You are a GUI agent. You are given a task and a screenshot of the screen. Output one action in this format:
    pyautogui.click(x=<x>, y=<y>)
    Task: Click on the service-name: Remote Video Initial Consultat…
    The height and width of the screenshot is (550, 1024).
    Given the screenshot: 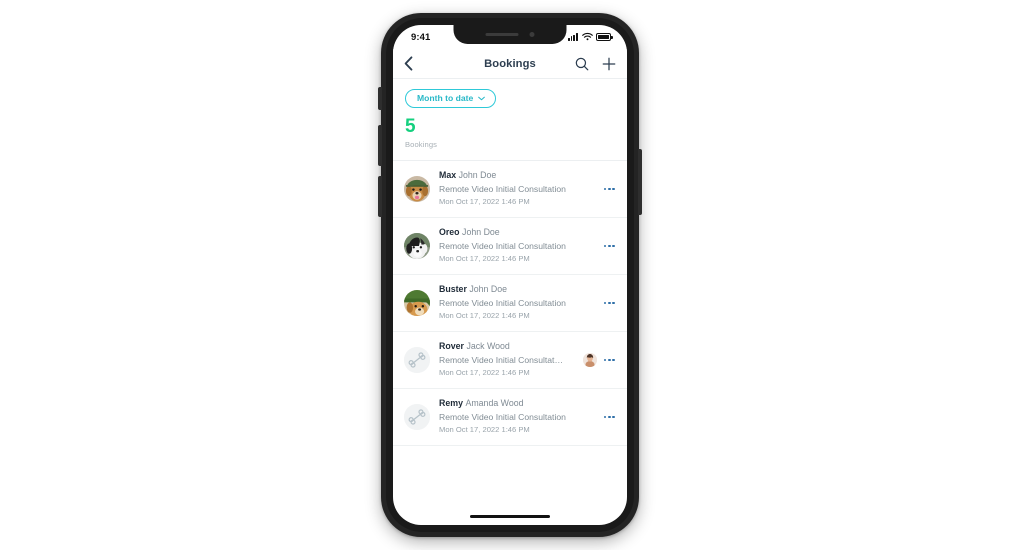 What is the action you would take?
    pyautogui.click(x=501, y=360)
    